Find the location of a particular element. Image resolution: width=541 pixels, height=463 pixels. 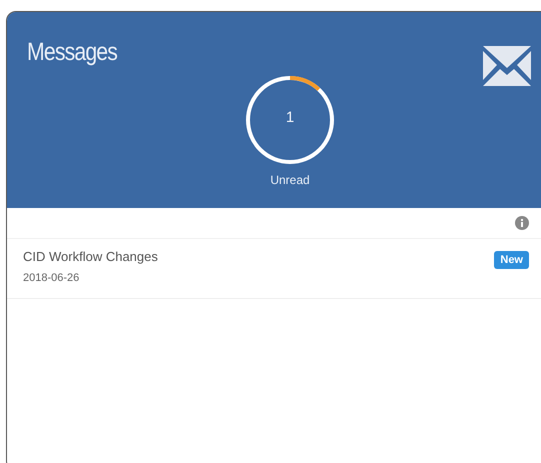

new-badge: New is located at coordinates (511, 260).